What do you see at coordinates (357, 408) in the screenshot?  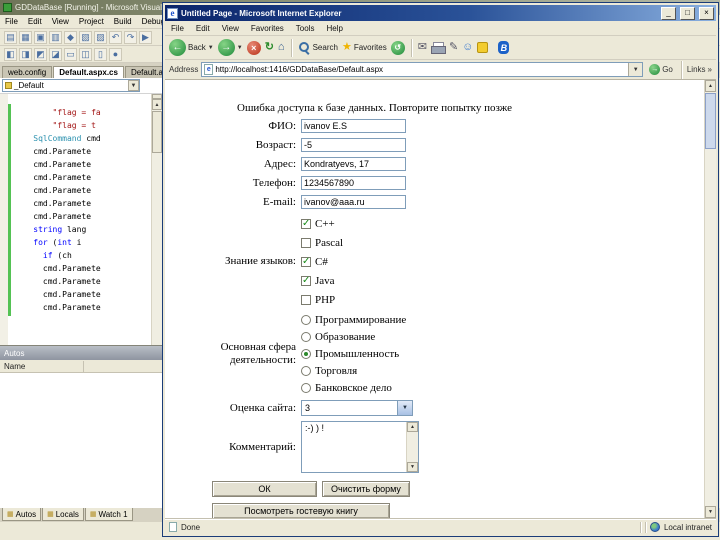 I see `rating-select: 3 ▼` at bounding box center [357, 408].